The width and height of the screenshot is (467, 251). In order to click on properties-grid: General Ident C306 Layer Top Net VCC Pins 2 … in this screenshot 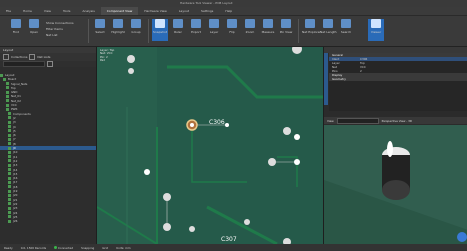, I will do `click(398, 82)`.